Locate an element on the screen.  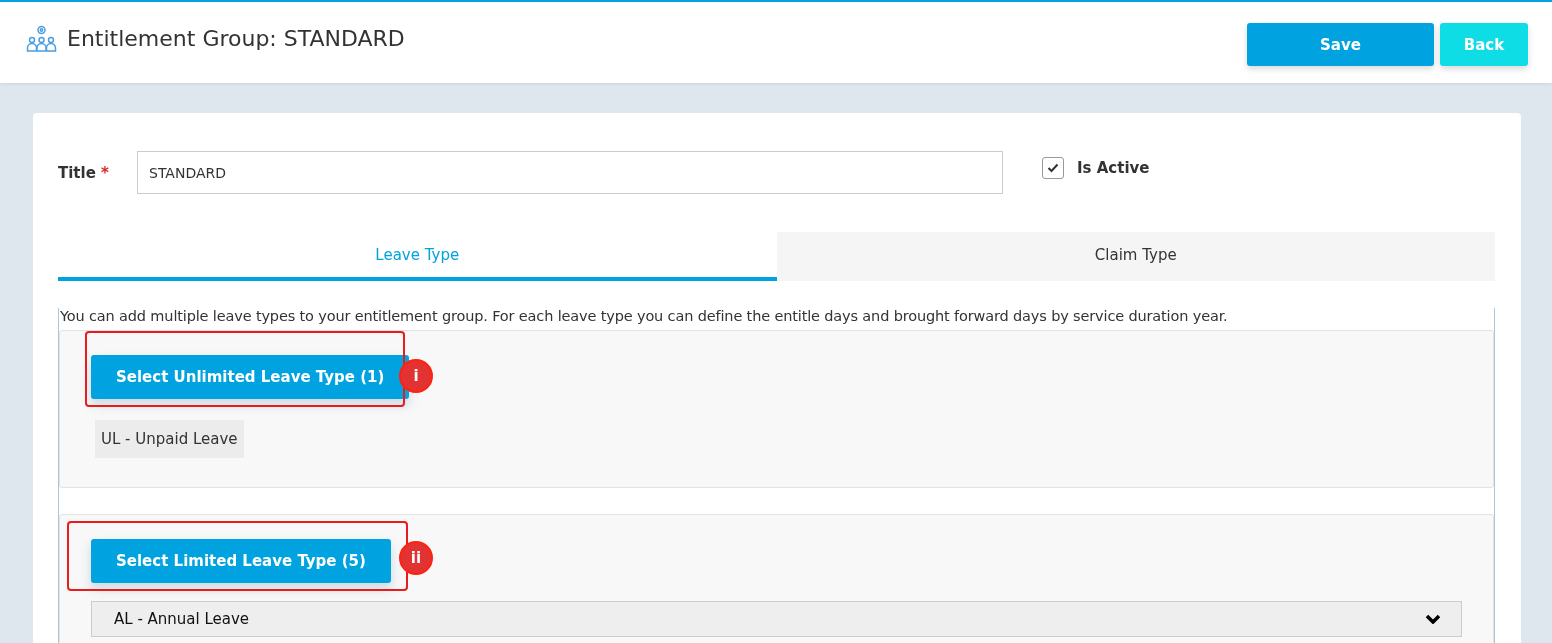
chevron-icon is located at coordinates (1433, 619).